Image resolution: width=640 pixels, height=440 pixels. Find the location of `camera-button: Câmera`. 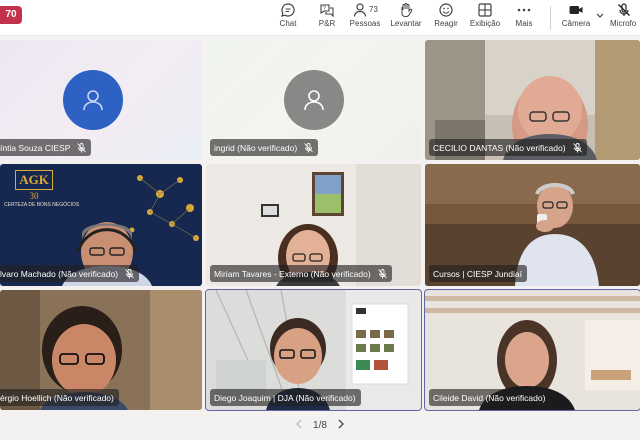

camera-button: Câmera is located at coordinates (576, 18).